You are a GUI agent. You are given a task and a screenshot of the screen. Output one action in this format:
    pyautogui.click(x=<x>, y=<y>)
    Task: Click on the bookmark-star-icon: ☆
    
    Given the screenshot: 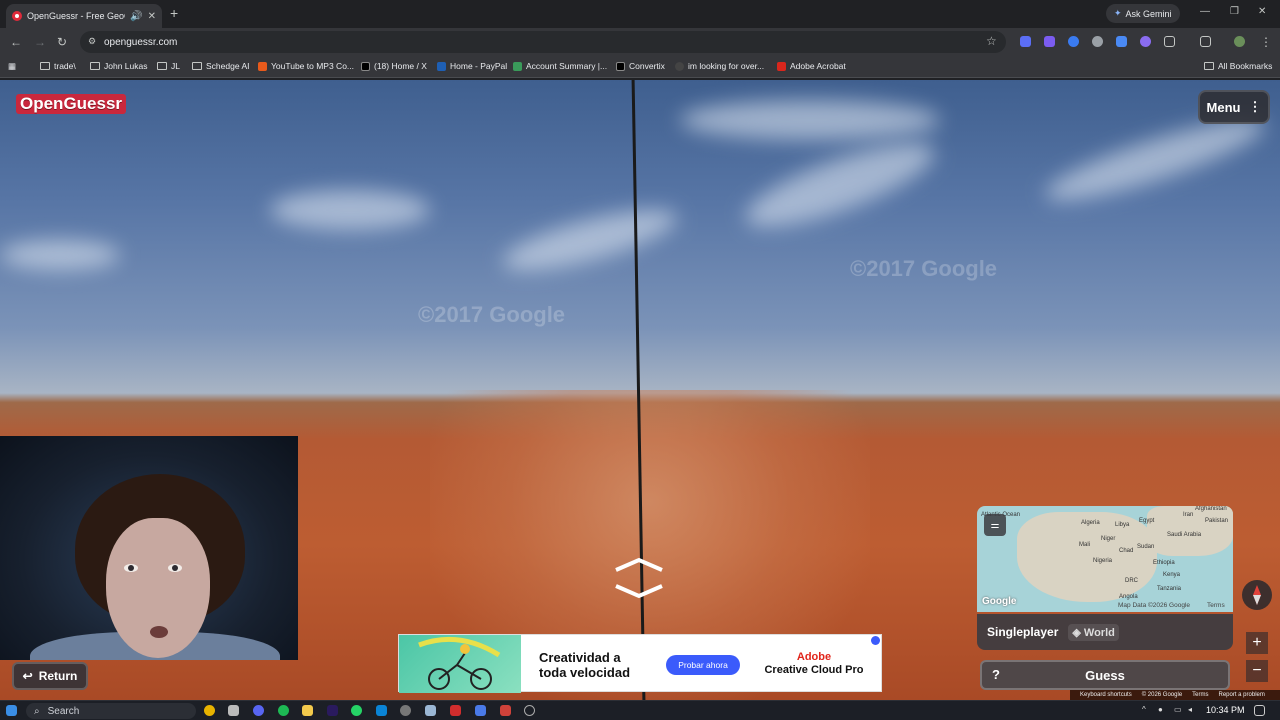 What is the action you would take?
    pyautogui.click(x=991, y=41)
    